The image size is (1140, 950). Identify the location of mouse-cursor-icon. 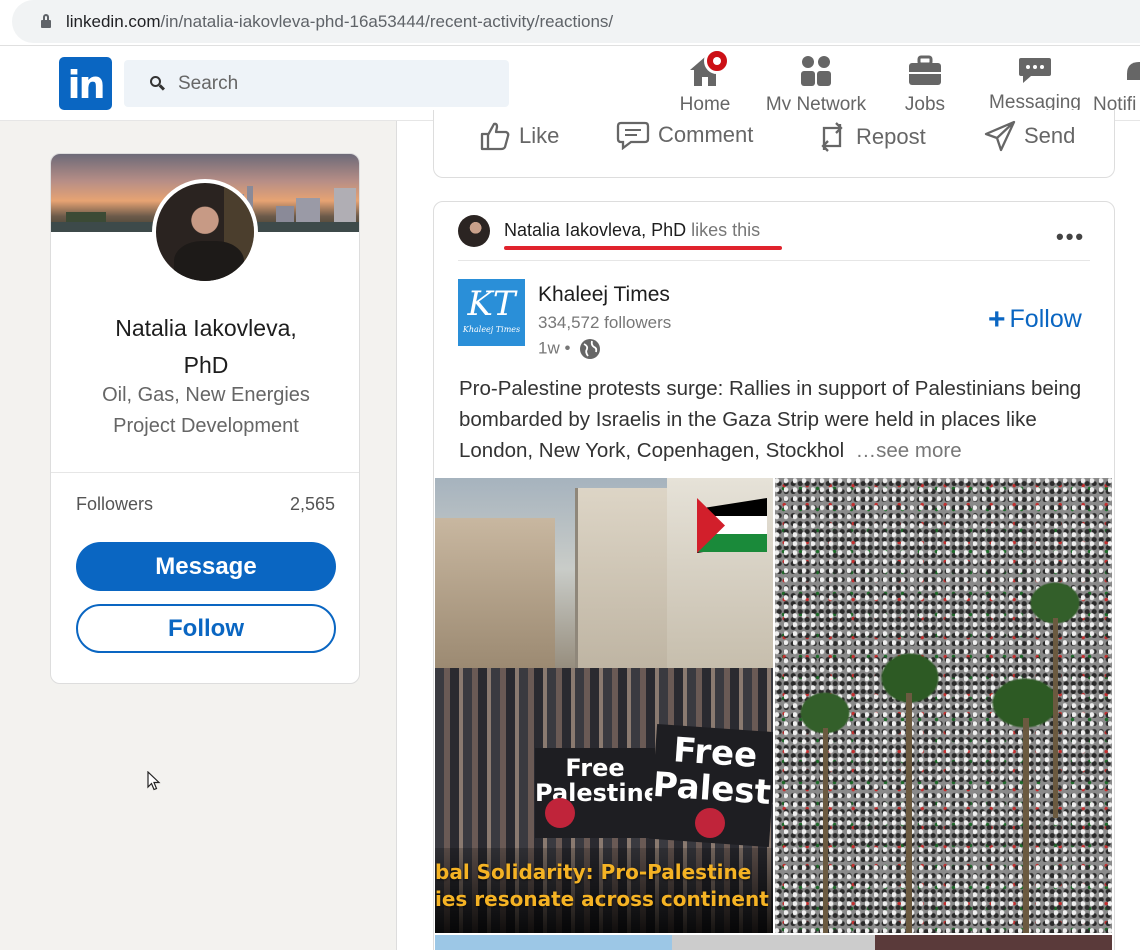
(154, 781).